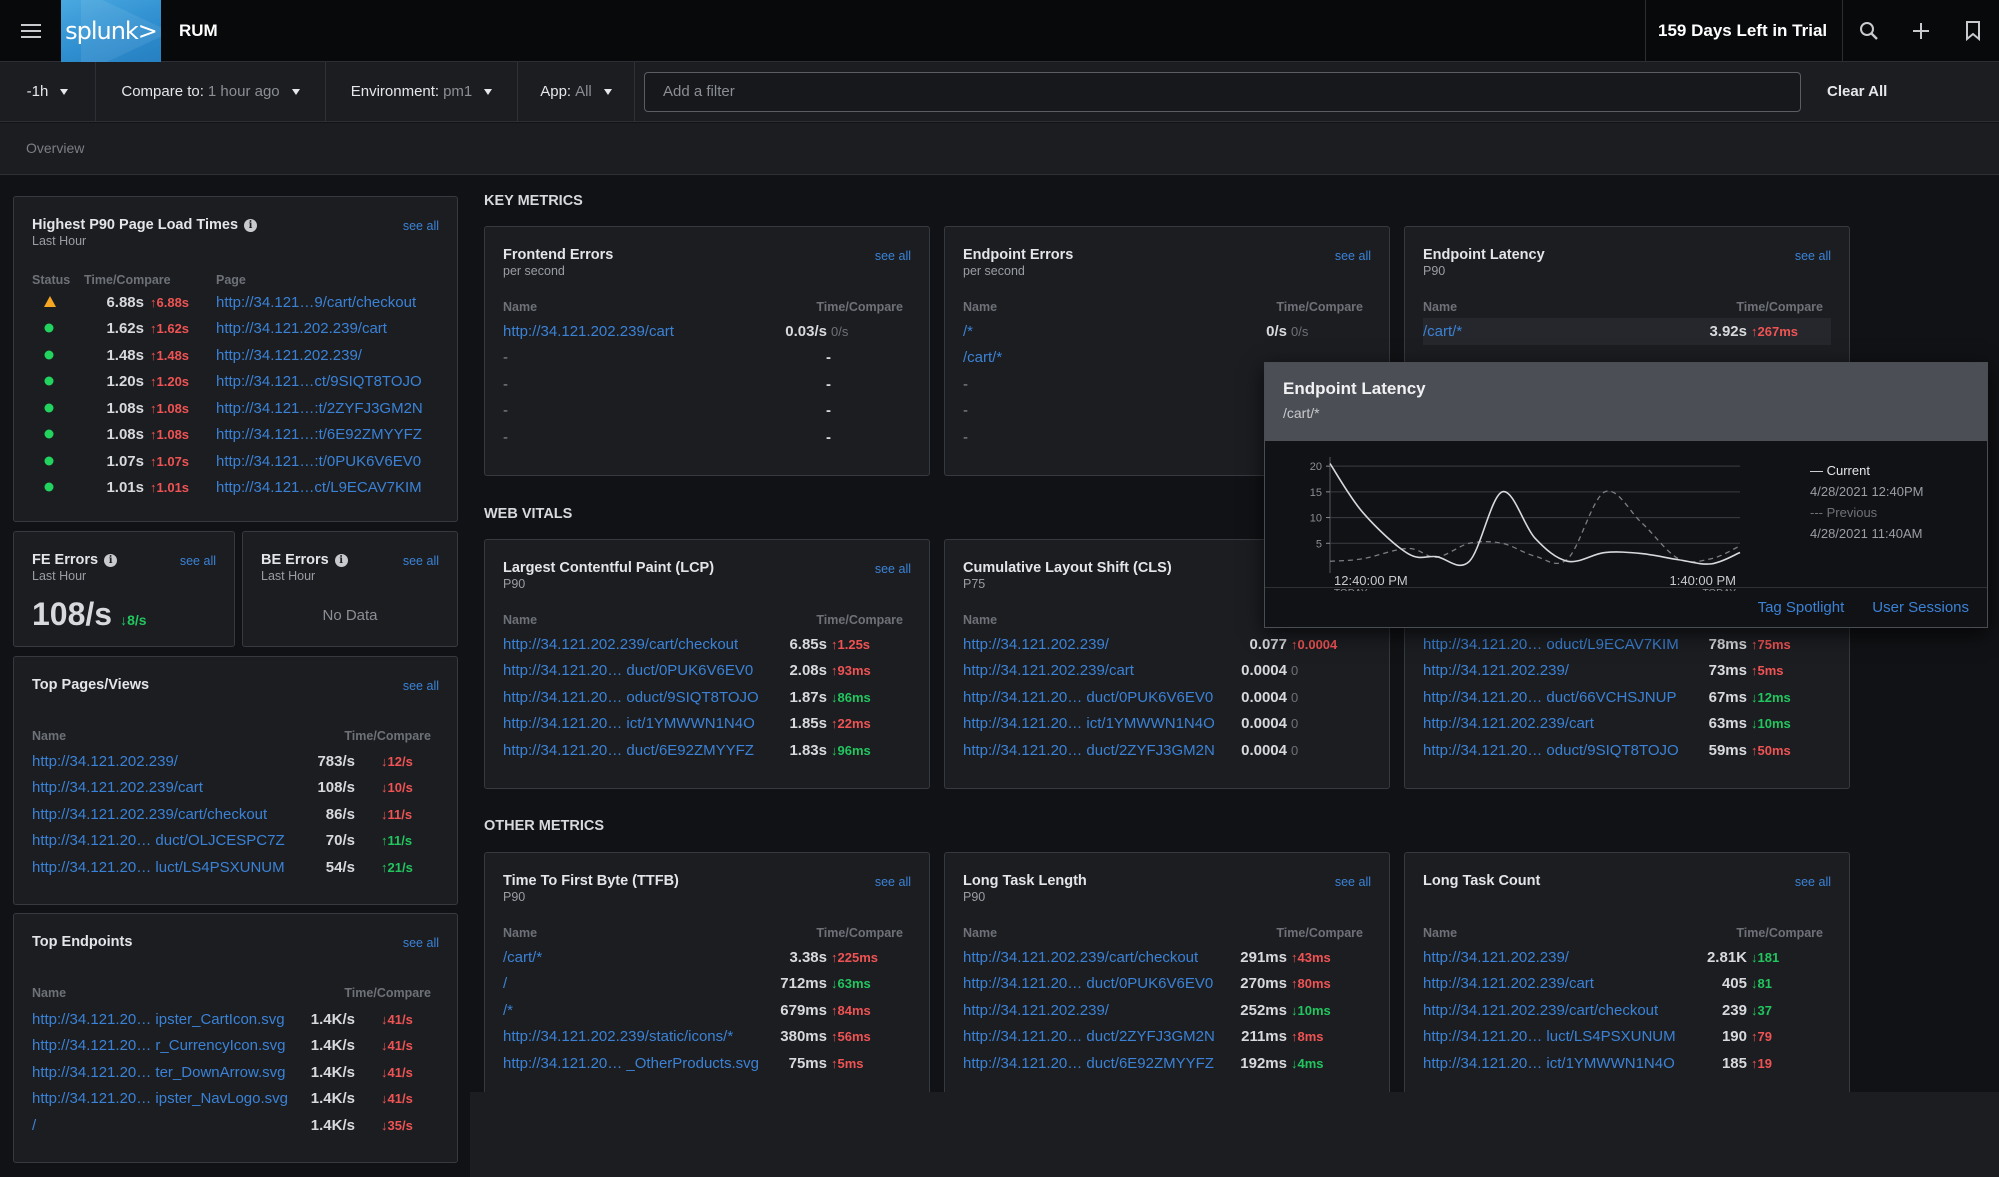 The width and height of the screenshot is (1999, 1177). What do you see at coordinates (558, 255) in the screenshot?
I see `card-title: Frontend Errors` at bounding box center [558, 255].